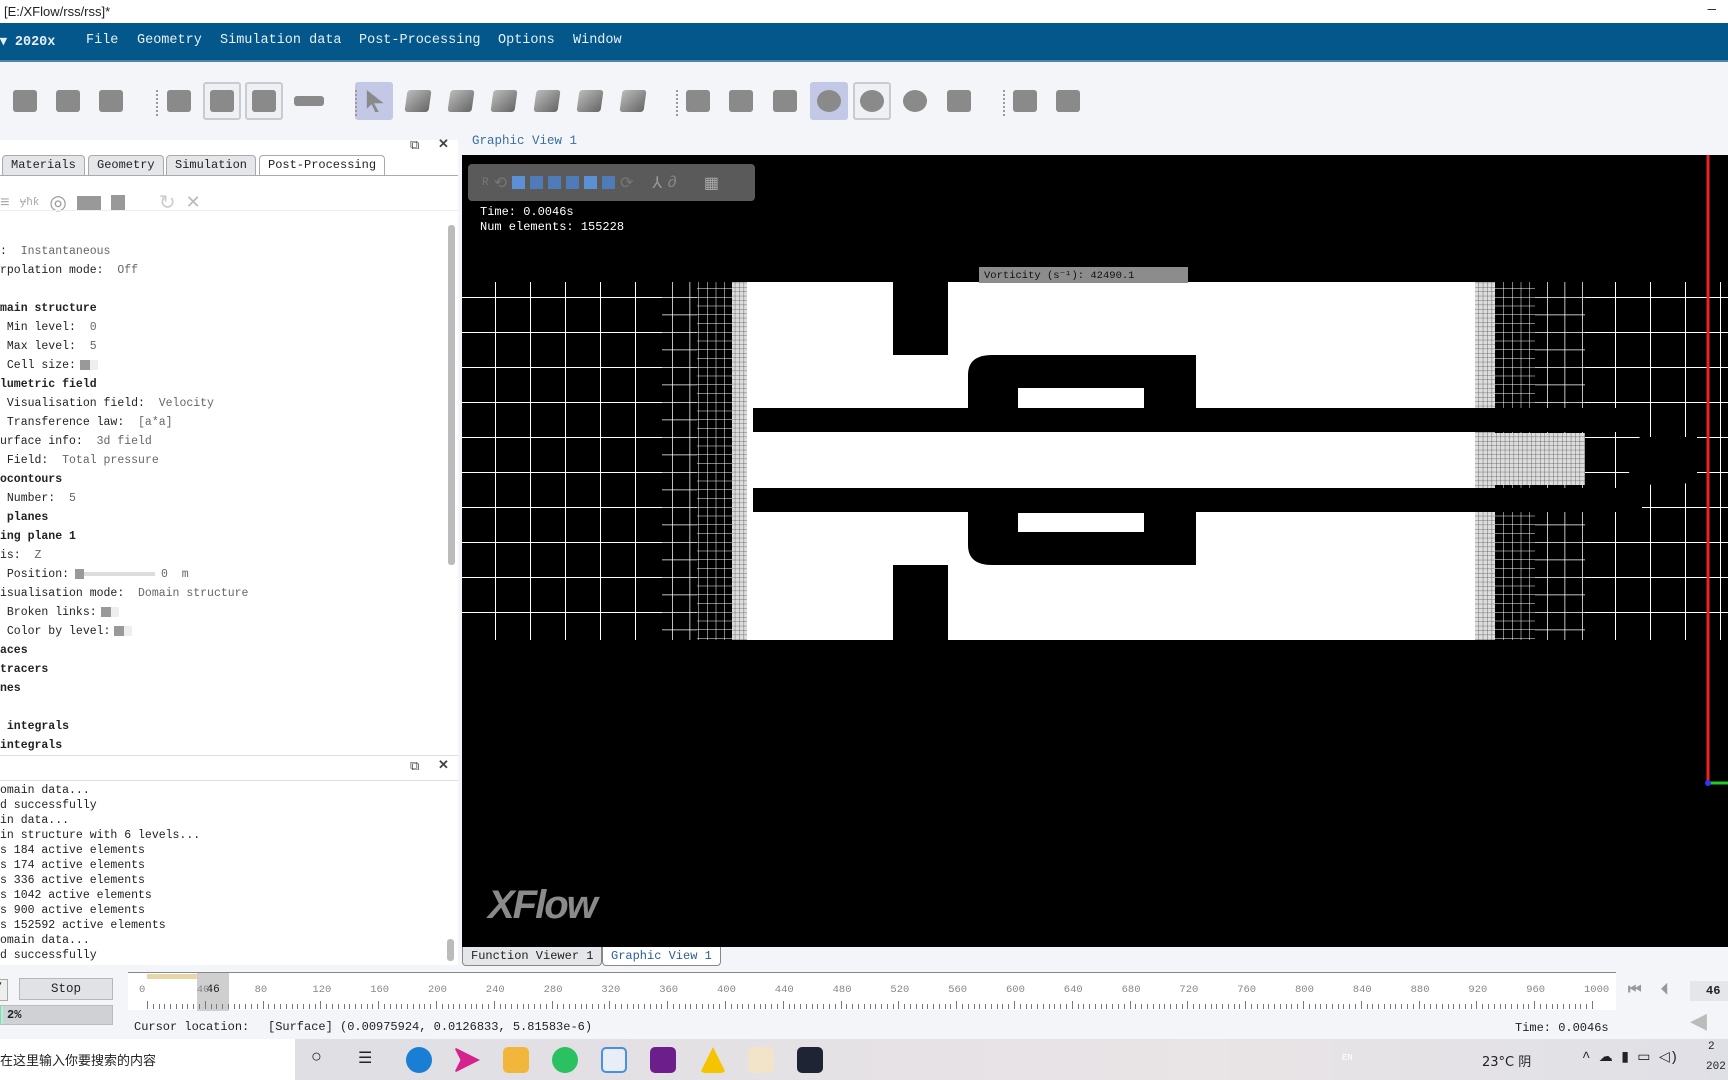 This screenshot has width=1728, height=1080. Describe the element at coordinates (590, 101) in the screenshot. I see `select-dark-button` at that location.